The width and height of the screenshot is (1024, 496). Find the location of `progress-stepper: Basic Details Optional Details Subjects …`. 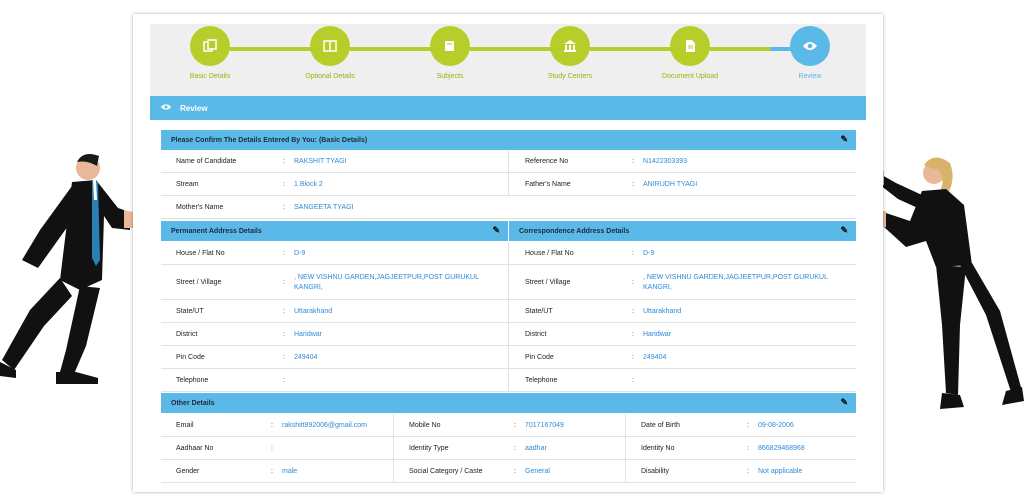

progress-stepper: Basic Details Optional Details Subjects … is located at coordinates (508, 60).